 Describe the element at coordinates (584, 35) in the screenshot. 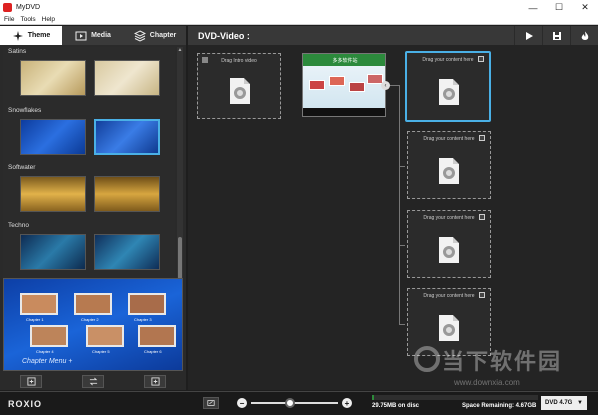

I see `burn-button` at that location.